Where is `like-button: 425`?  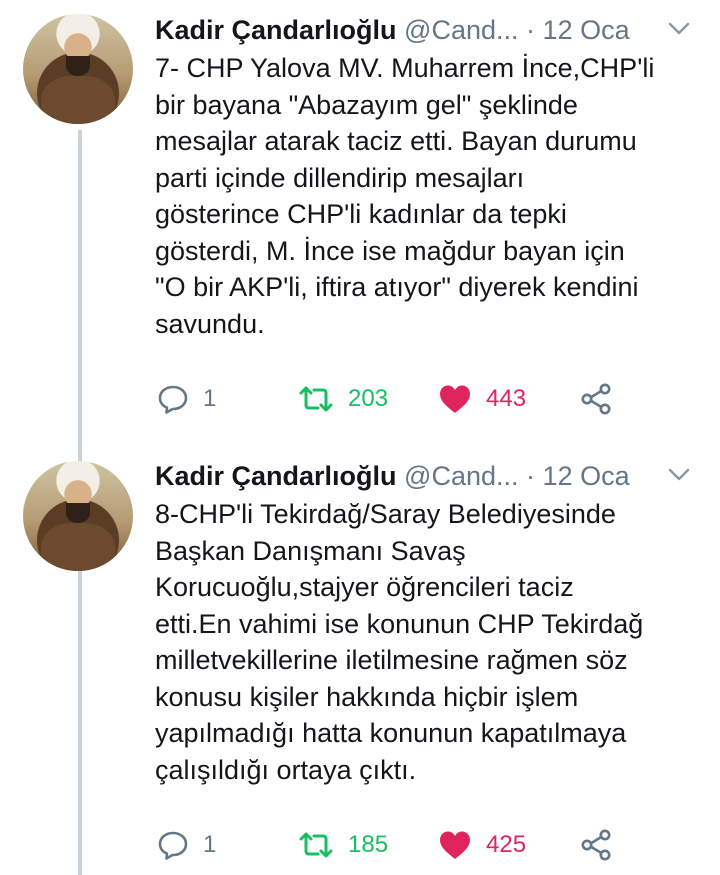 like-button: 425 is located at coordinates (482, 845).